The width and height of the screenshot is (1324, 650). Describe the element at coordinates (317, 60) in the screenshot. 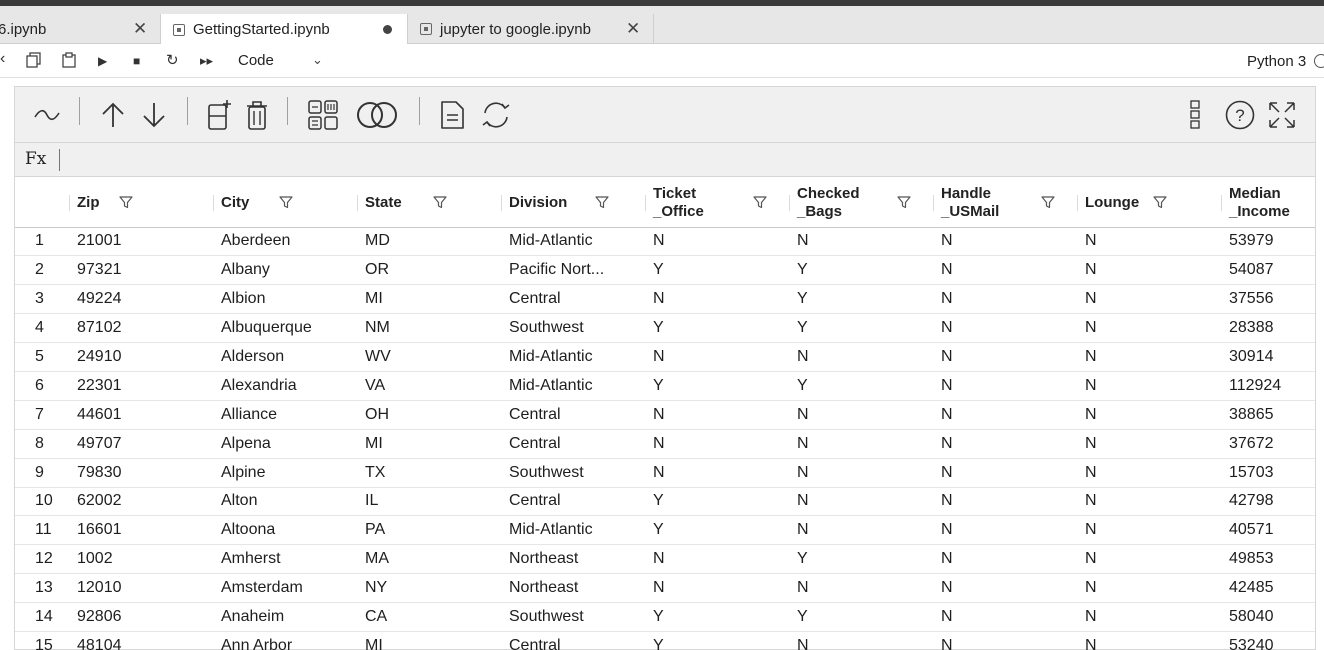

I see `chevron-down-icon: ⌄` at that location.